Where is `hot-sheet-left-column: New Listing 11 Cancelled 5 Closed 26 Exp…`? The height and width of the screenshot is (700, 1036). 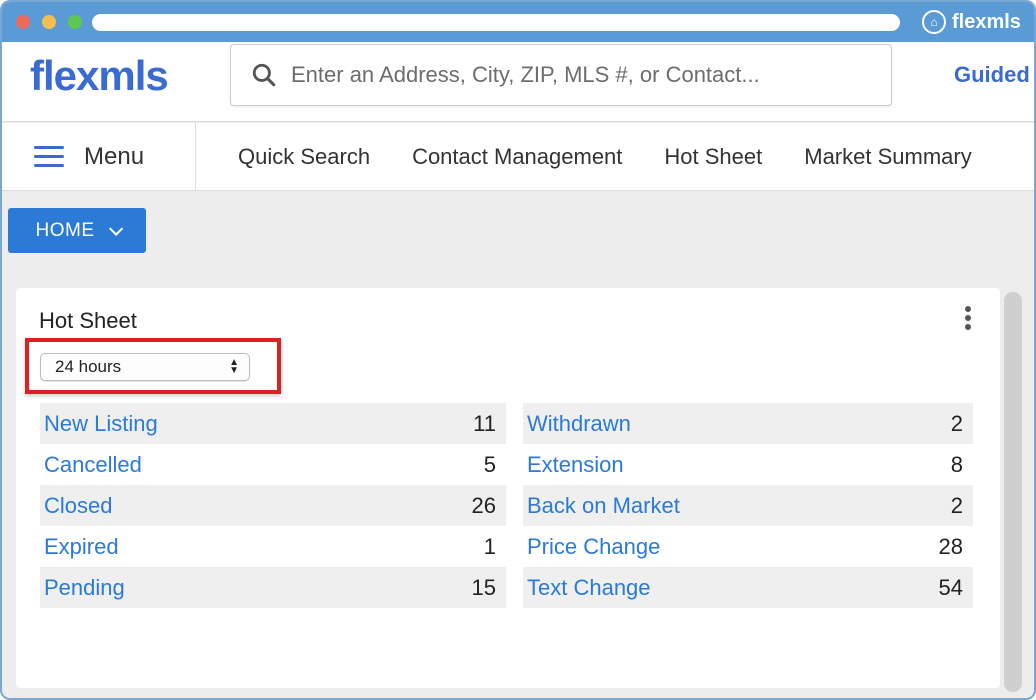 hot-sheet-left-column: New Listing 11 Cancelled 5 Closed 26 Exp… is located at coordinates (273, 505).